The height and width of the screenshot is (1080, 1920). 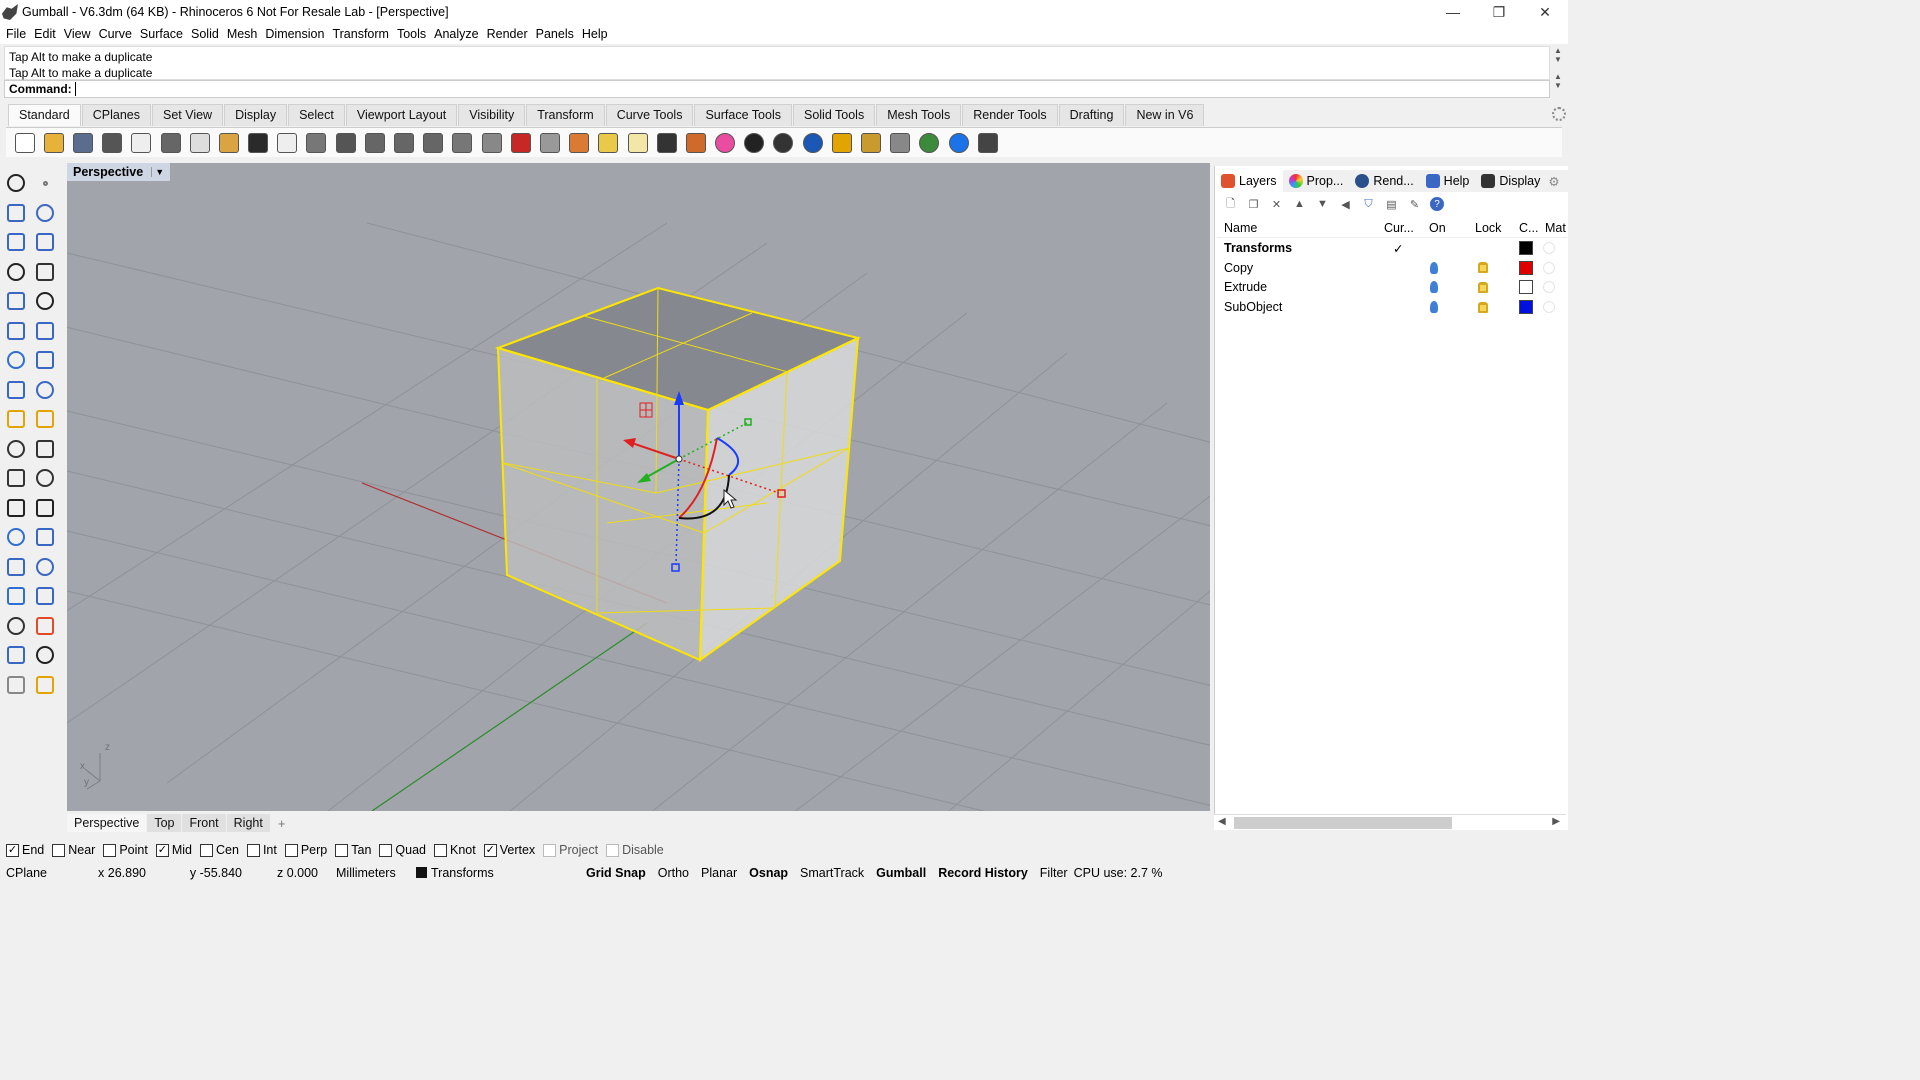 I want to click on status-units: Millimeters, so click(x=370, y=873).